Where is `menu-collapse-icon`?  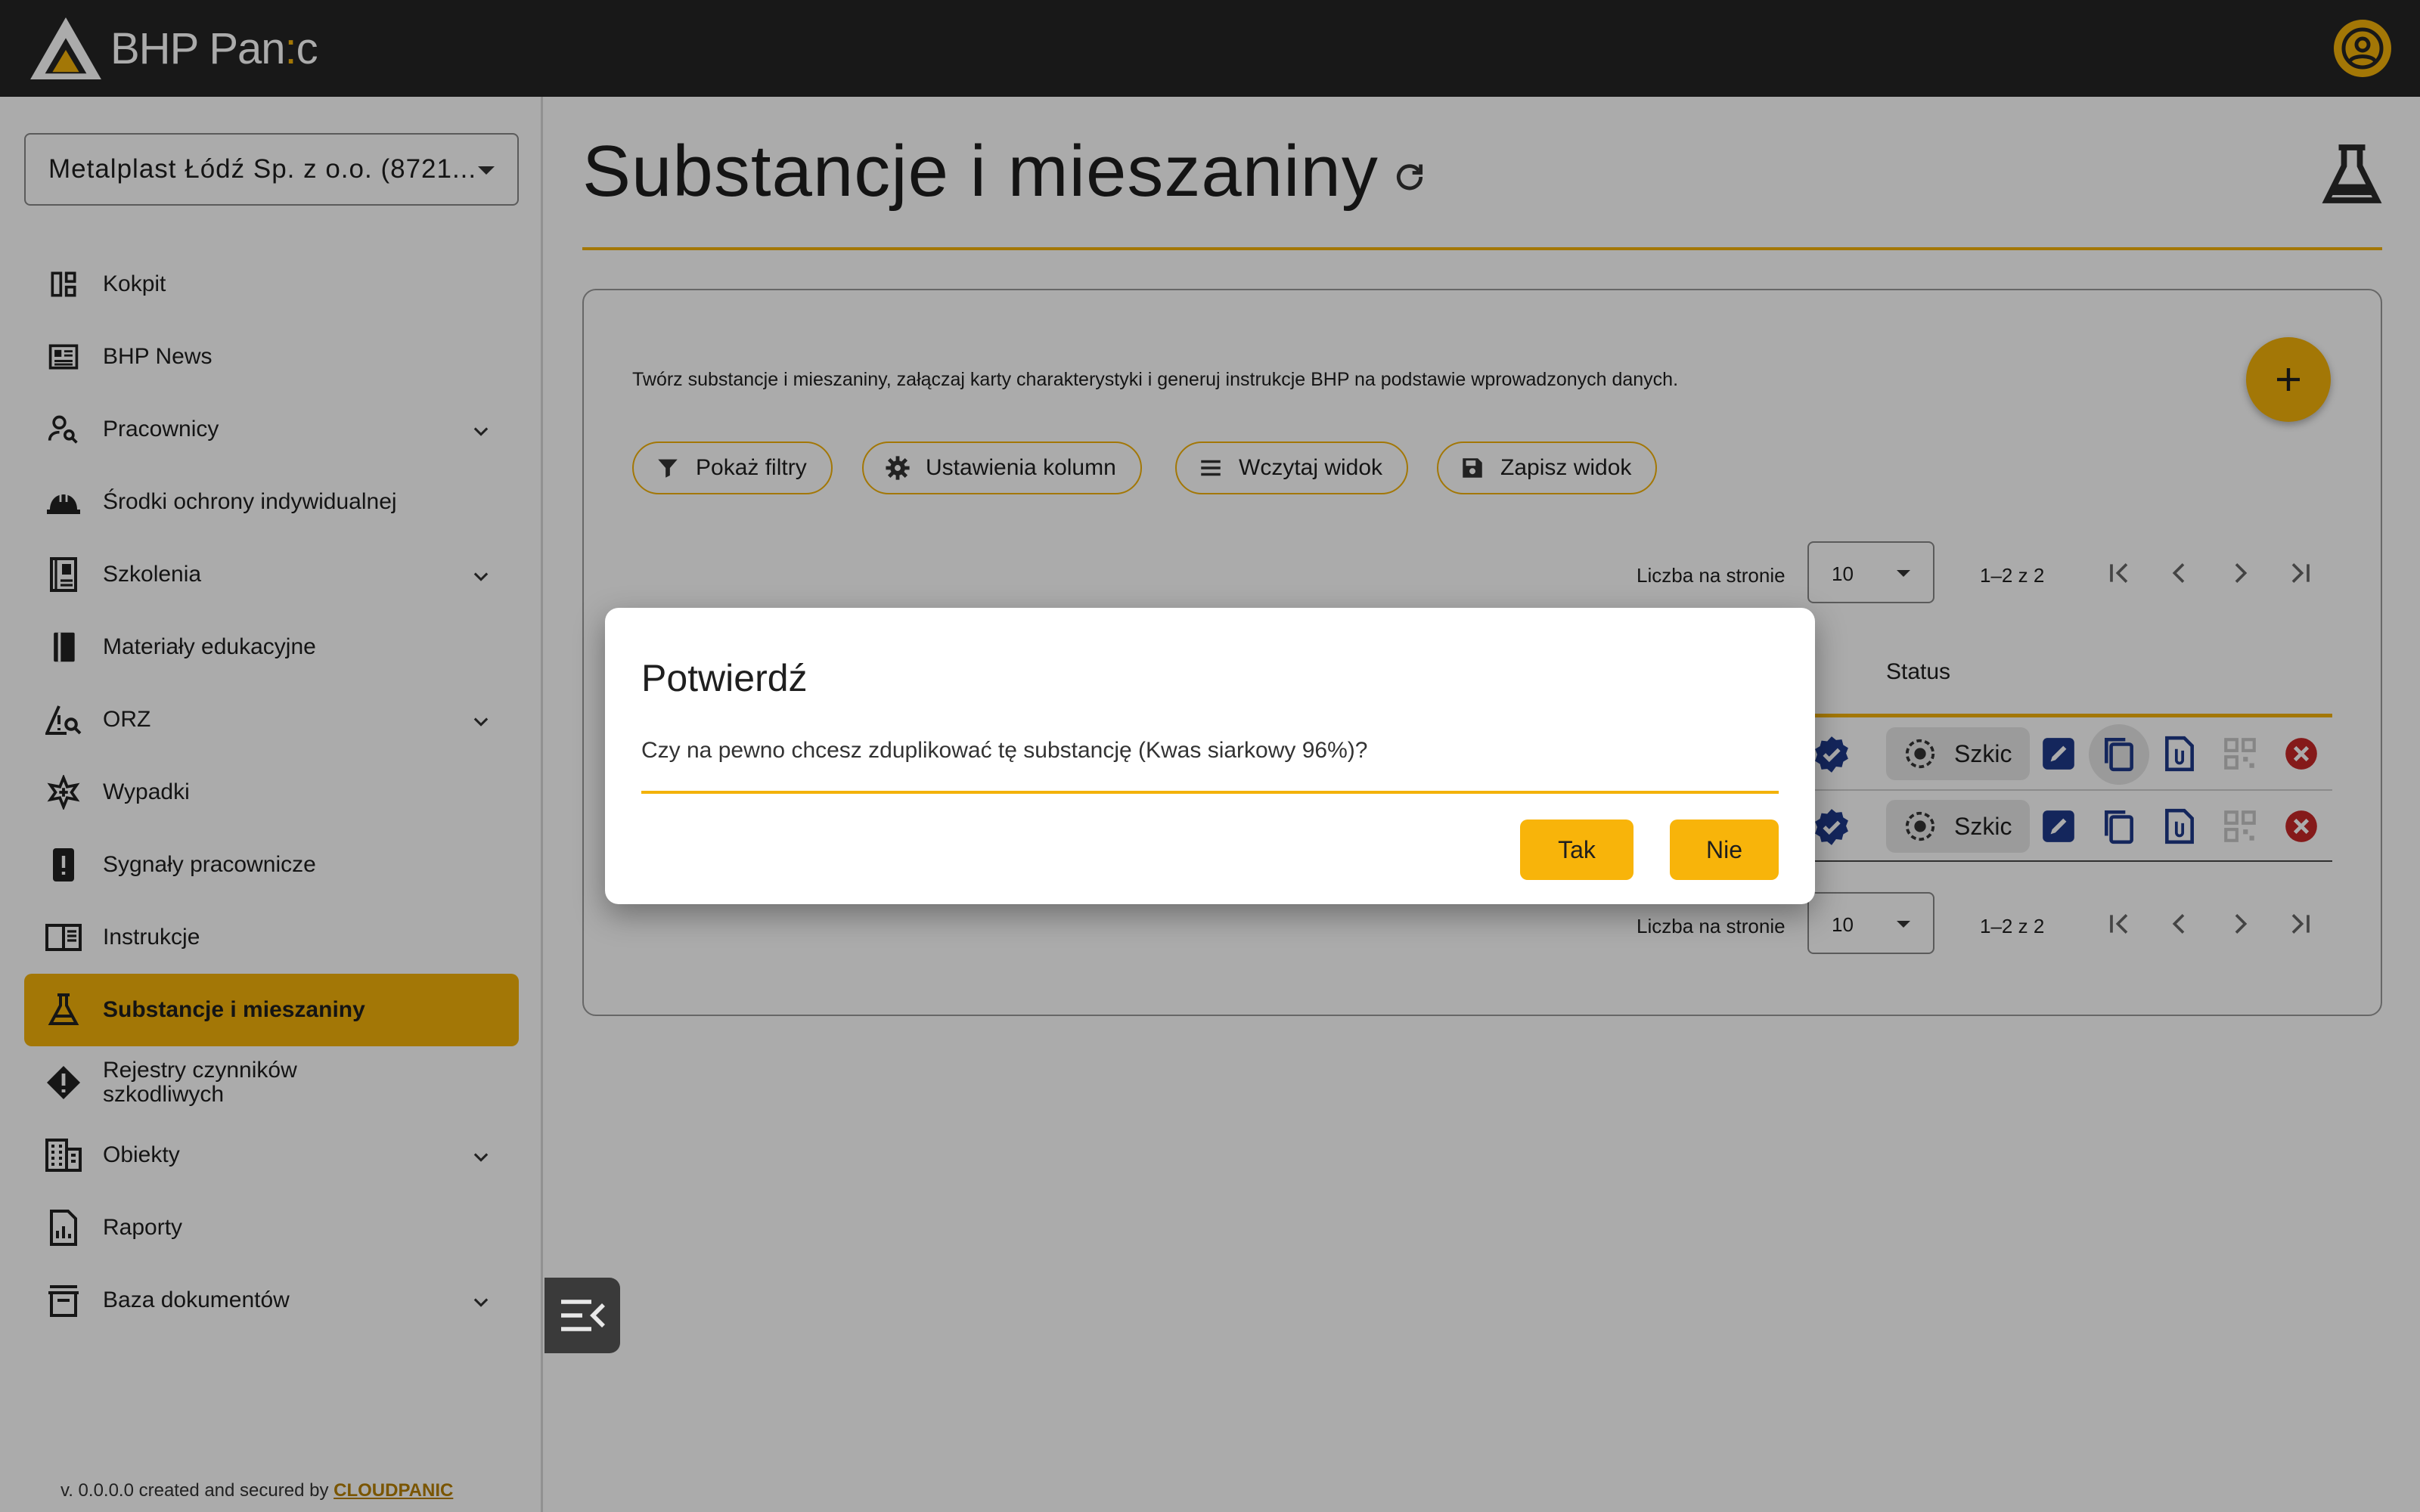 menu-collapse-icon is located at coordinates (583, 1315).